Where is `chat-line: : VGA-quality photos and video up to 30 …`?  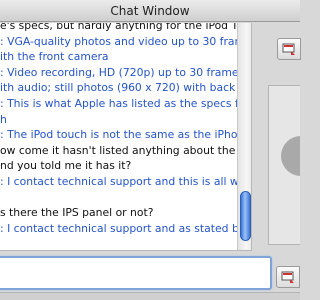 chat-line: : VGA-quality photos and video up to 30 … is located at coordinates (119, 41).